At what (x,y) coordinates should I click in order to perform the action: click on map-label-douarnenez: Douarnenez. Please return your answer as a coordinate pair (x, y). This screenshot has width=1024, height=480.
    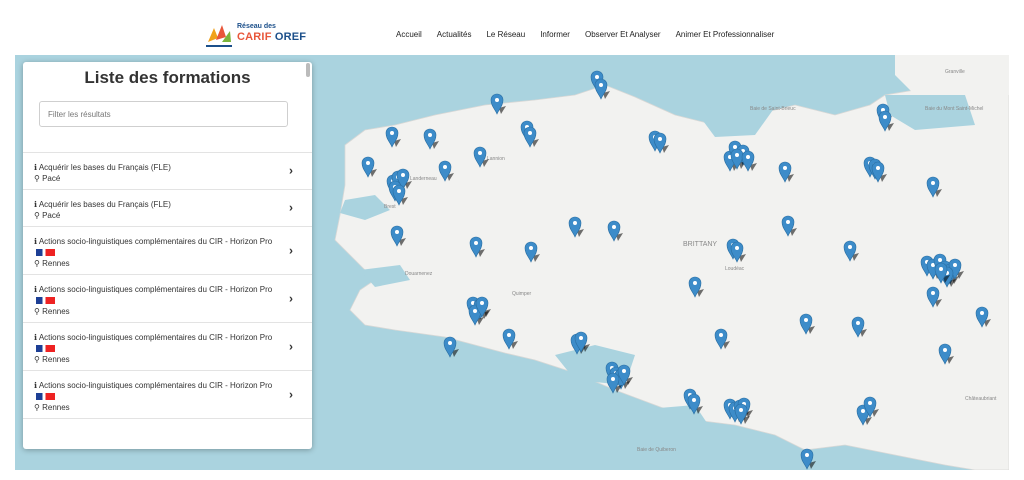
    Looking at the image, I should click on (419, 274).